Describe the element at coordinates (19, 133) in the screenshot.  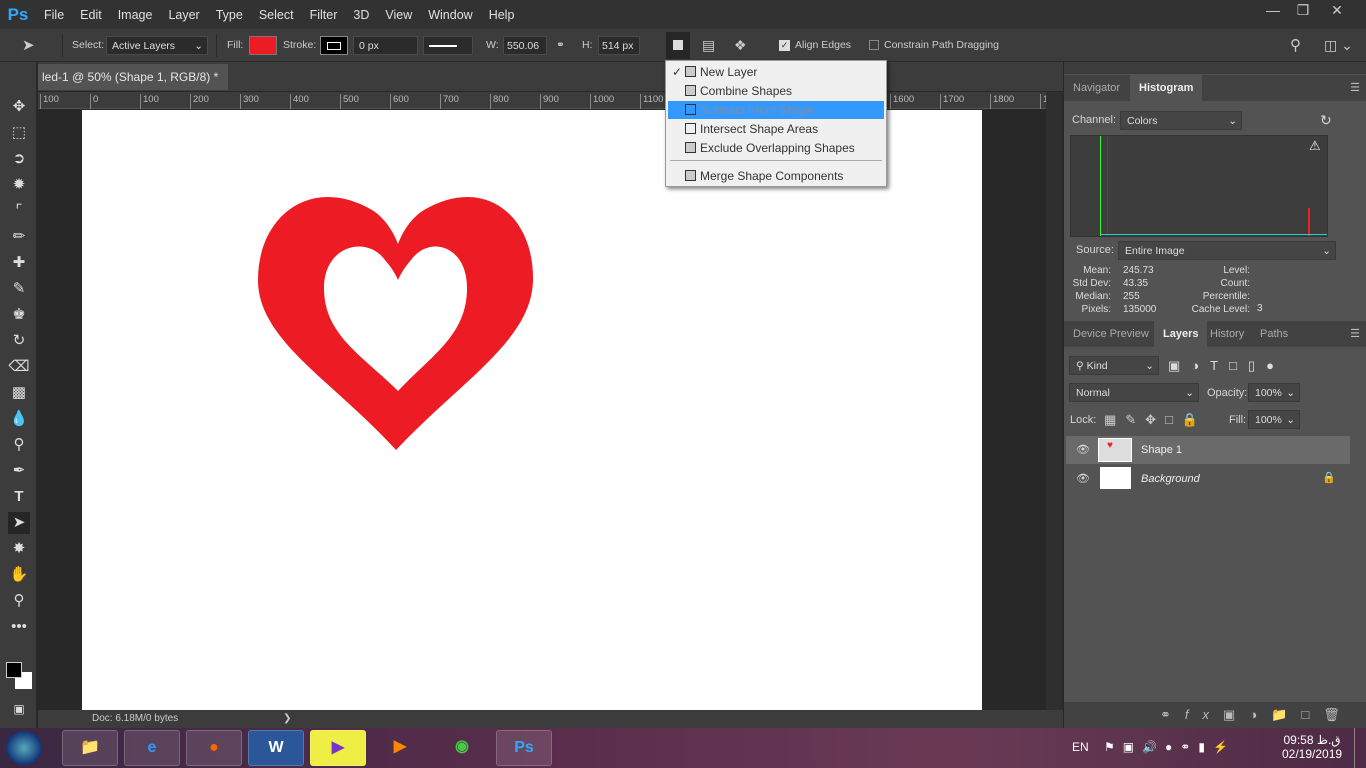
I see `marquee-tool-icon: ⬚` at that location.